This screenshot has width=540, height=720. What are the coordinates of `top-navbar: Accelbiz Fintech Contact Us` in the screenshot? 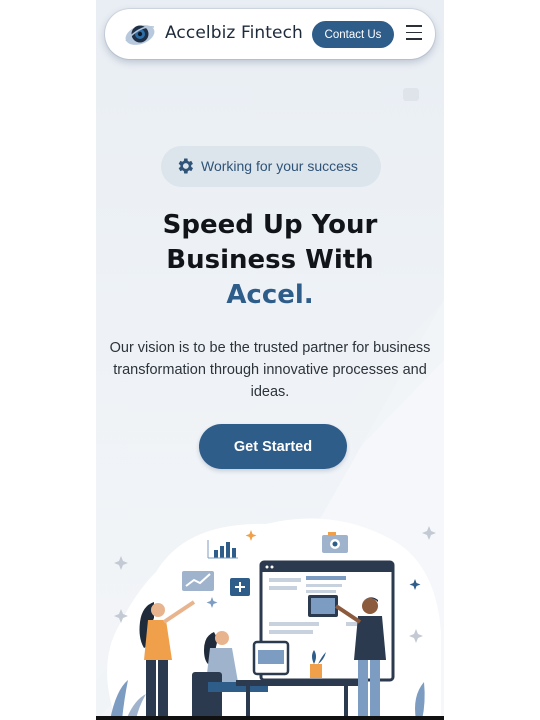 It's located at (270, 34).